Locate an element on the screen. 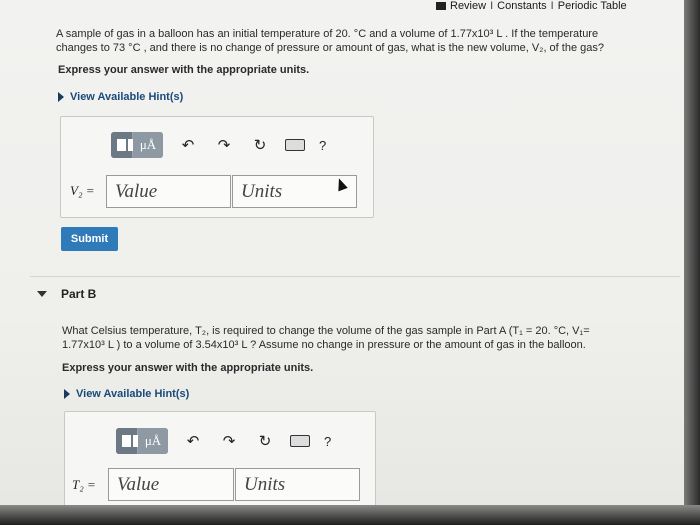  part-a-hint-toggle: View Available Hint(s) is located at coordinates (120, 97).